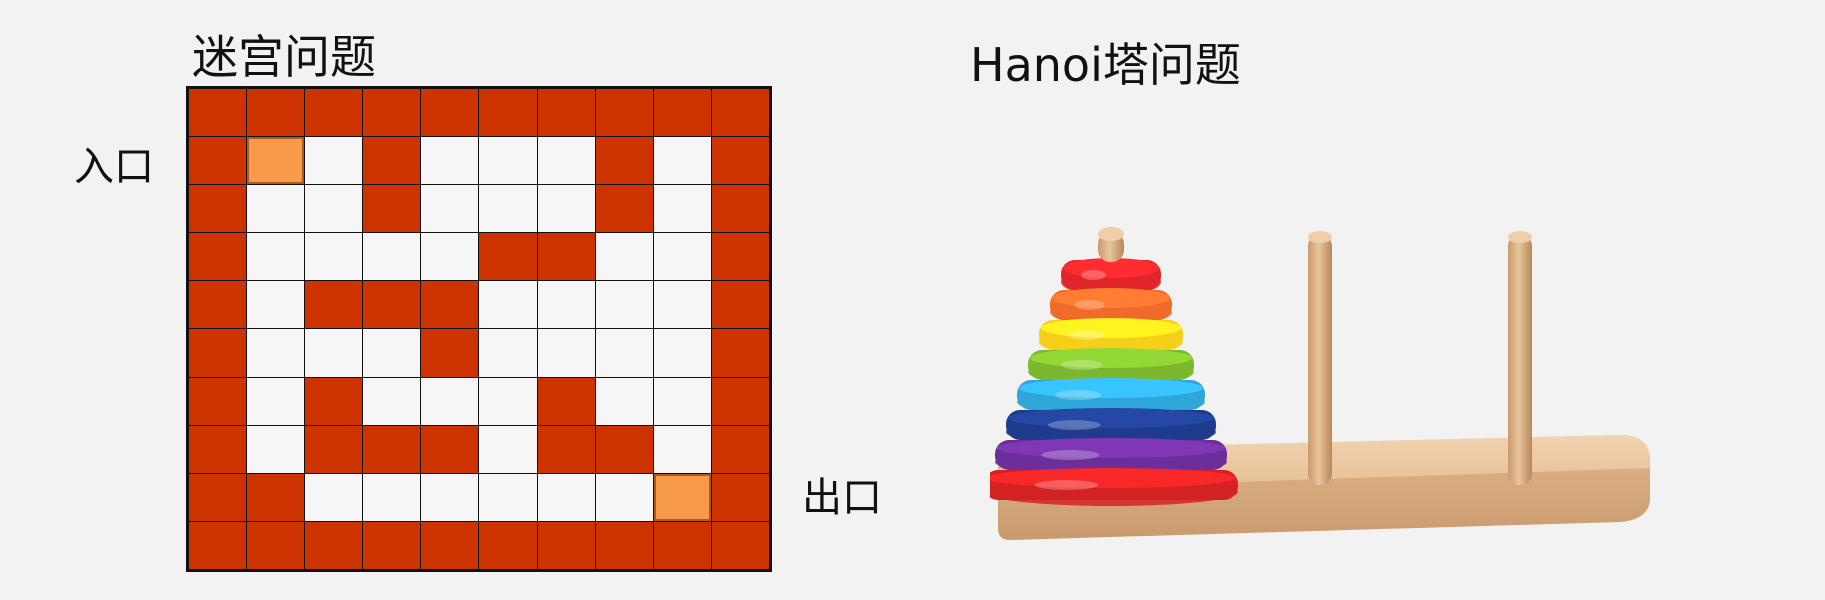  Describe the element at coordinates (1105, 65) in the screenshot. I see `hanoi-title: Hanoi塔问题` at that location.